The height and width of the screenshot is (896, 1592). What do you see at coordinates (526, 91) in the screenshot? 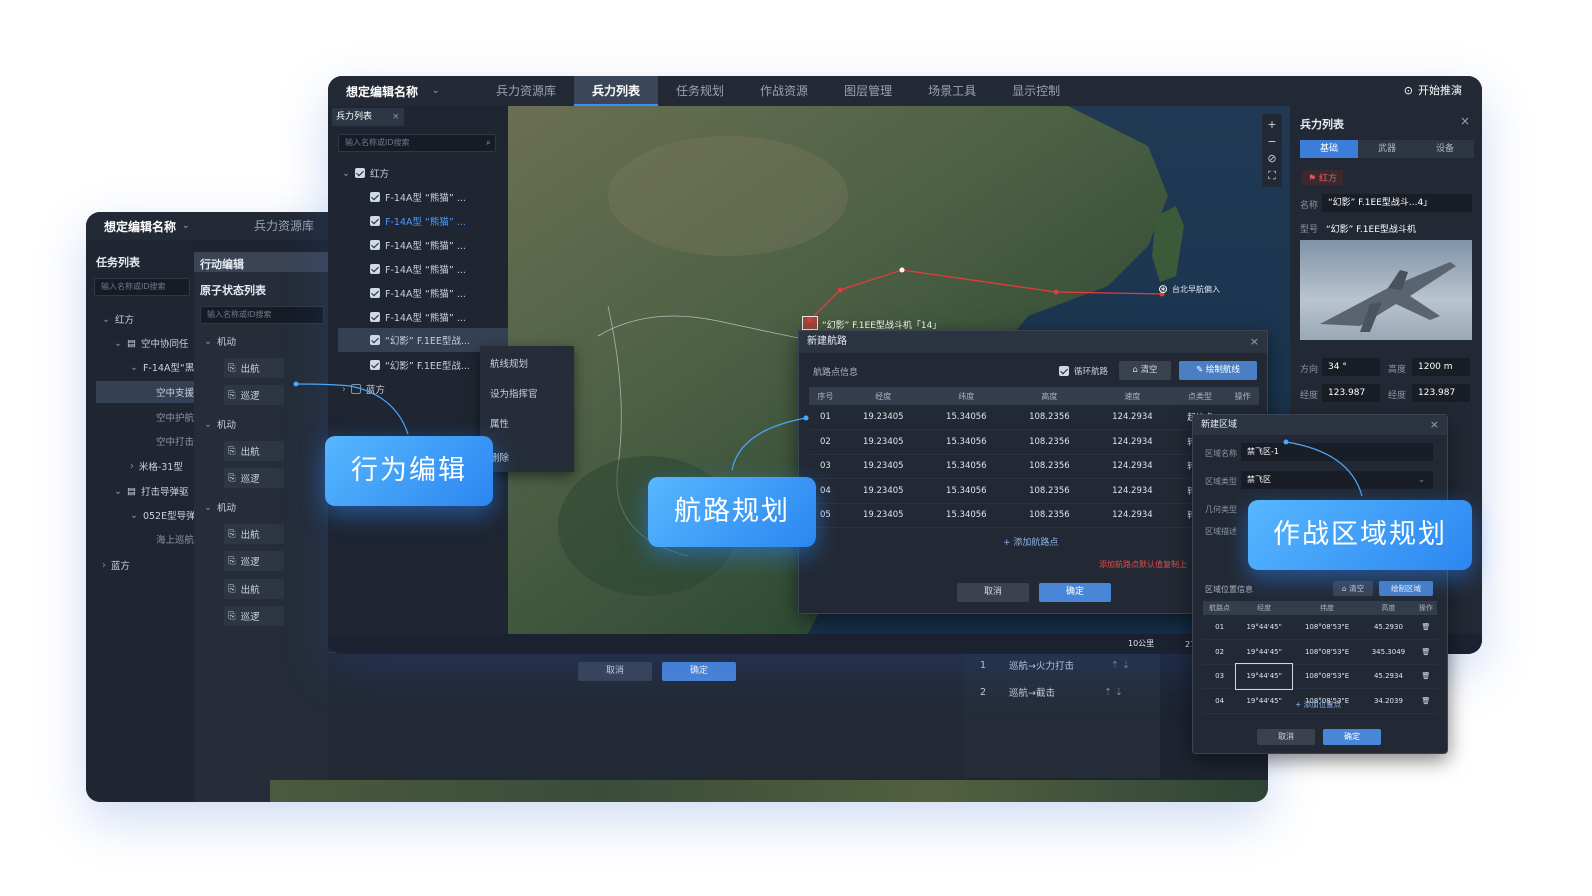
I see `tab-resource: 兵力资源库` at bounding box center [526, 91].